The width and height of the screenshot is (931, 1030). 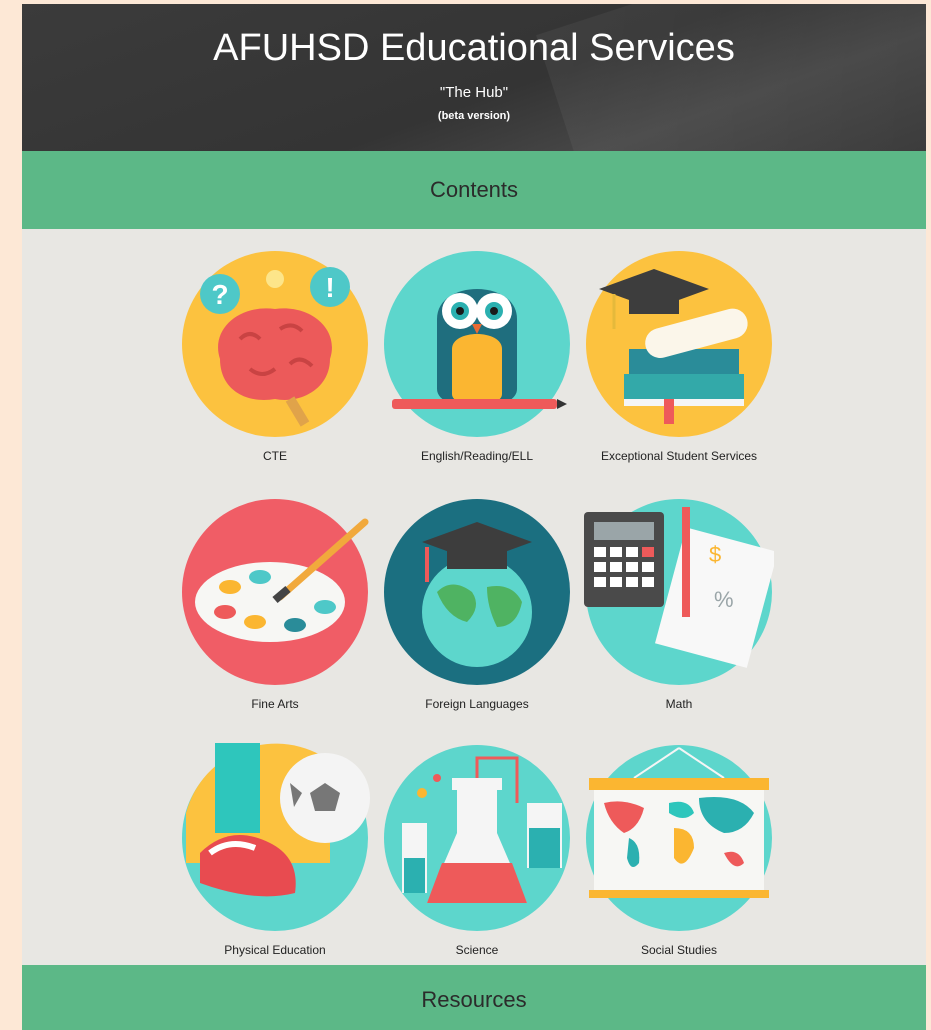 I want to click on tile-exceptional-student-services: Exceptional Student Services, so click(x=679, y=356).